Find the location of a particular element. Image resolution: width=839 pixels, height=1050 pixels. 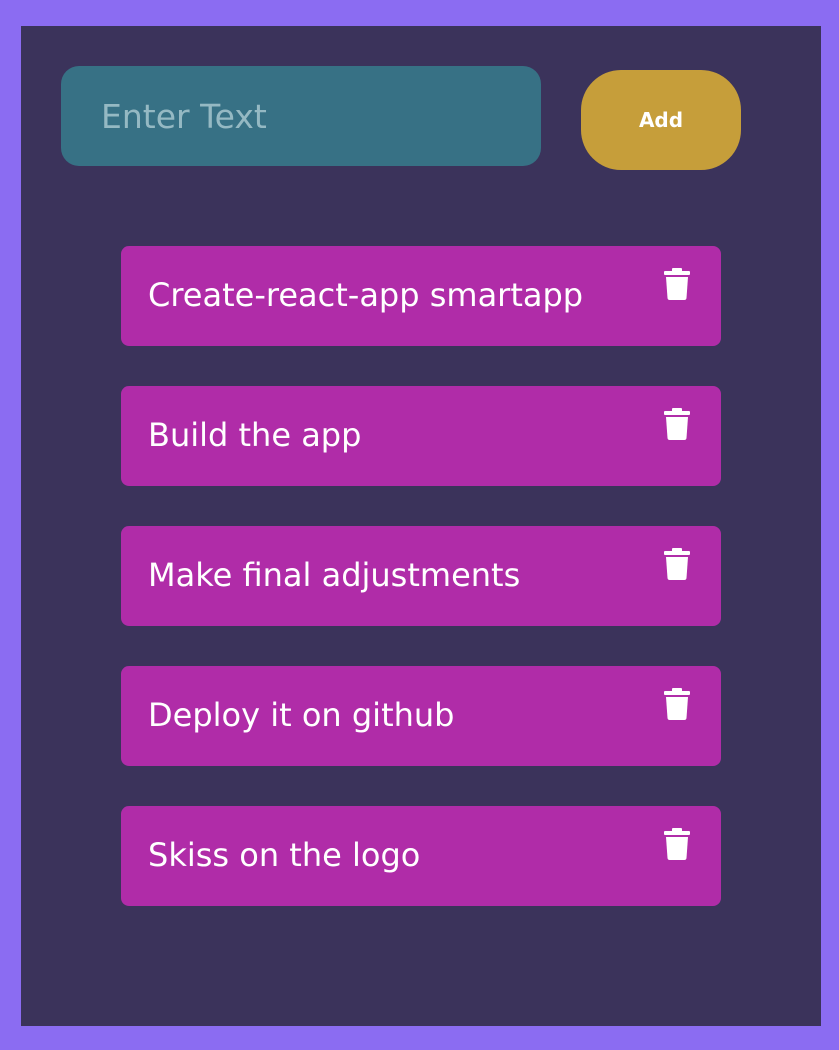

add-button: Add is located at coordinates (661, 120).